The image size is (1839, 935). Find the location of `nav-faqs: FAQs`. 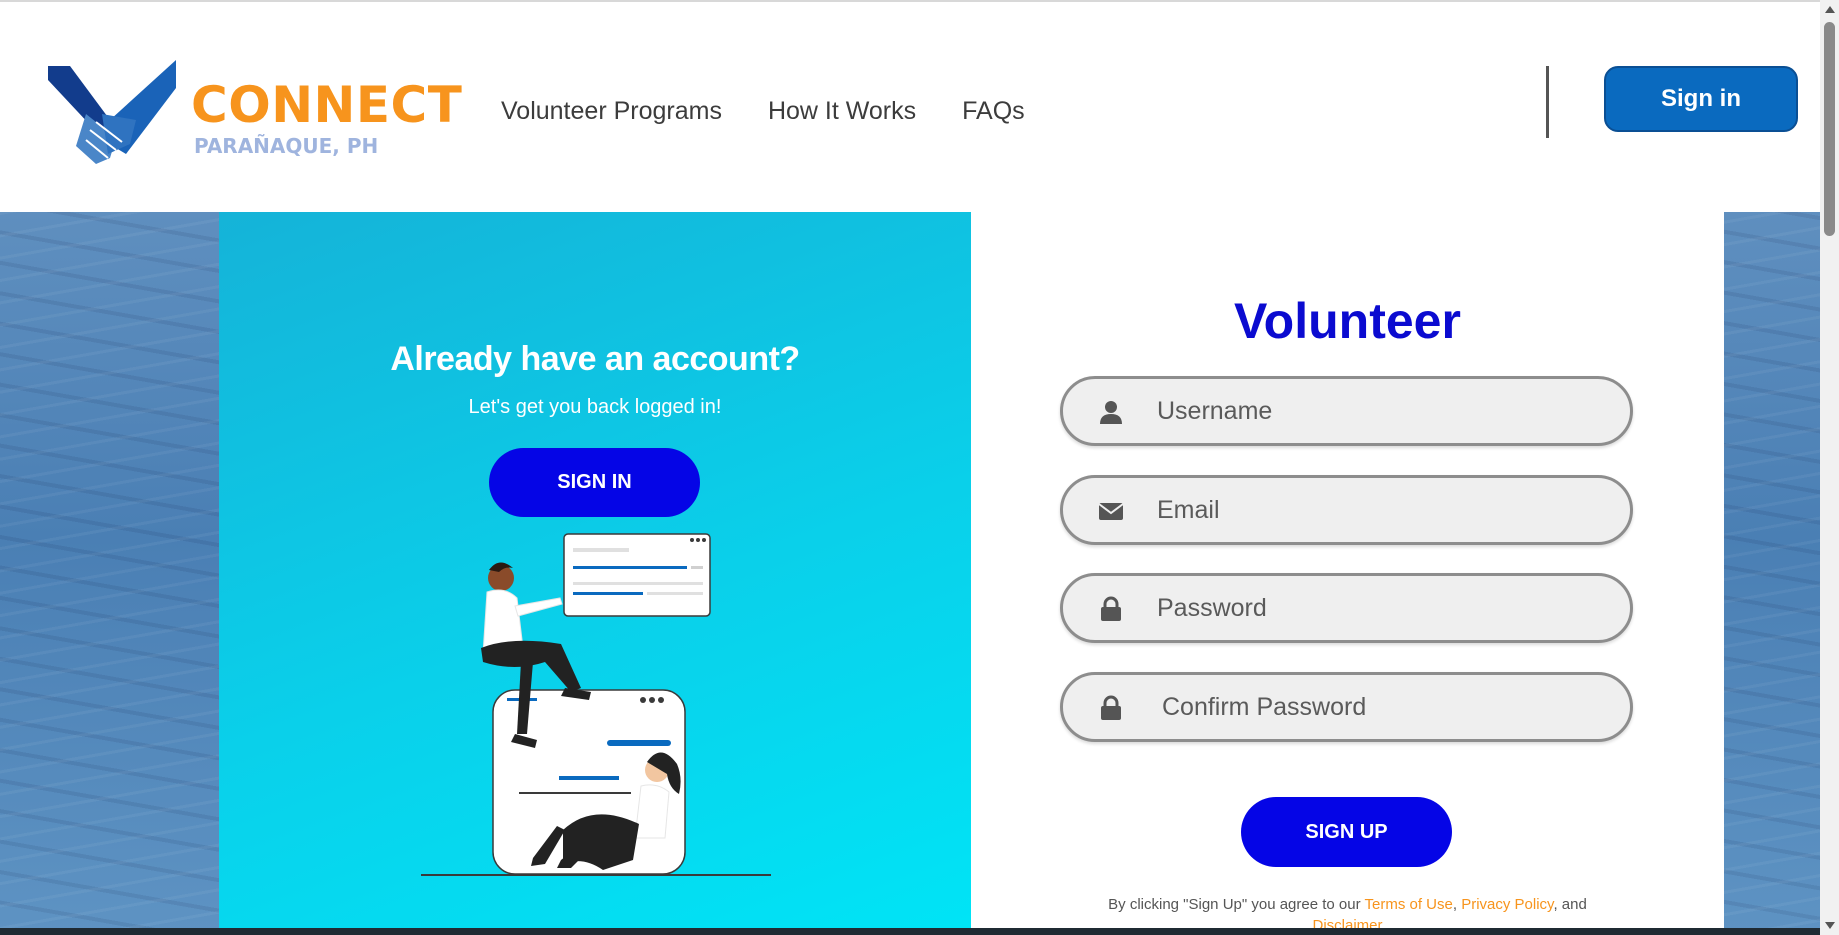

nav-faqs: FAQs is located at coordinates (993, 111).